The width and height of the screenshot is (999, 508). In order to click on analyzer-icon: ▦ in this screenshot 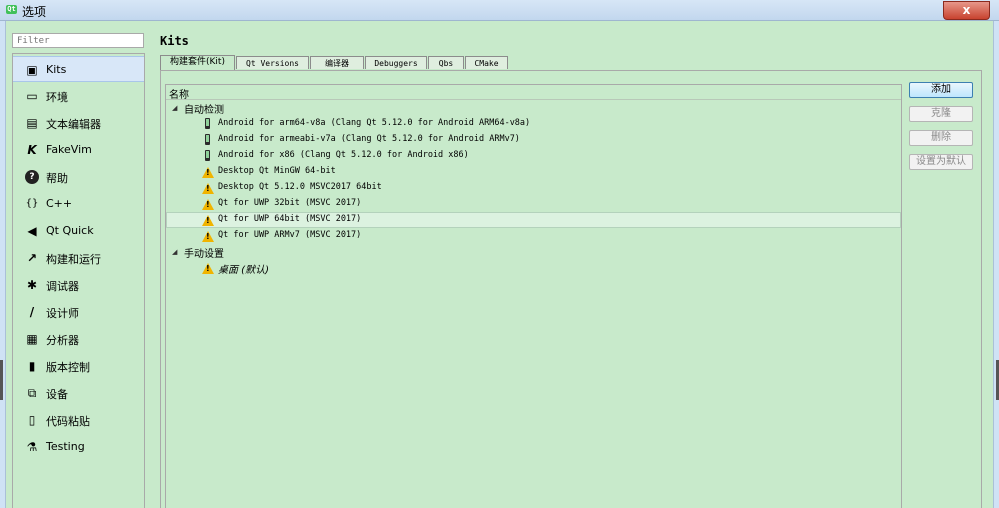, I will do `click(32, 339)`.